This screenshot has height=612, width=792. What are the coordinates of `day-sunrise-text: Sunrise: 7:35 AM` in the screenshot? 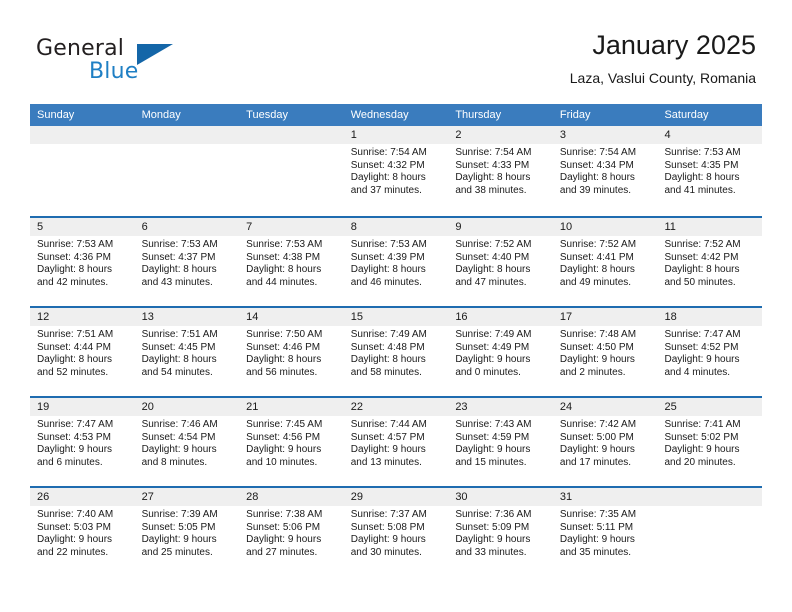 It's located at (598, 514).